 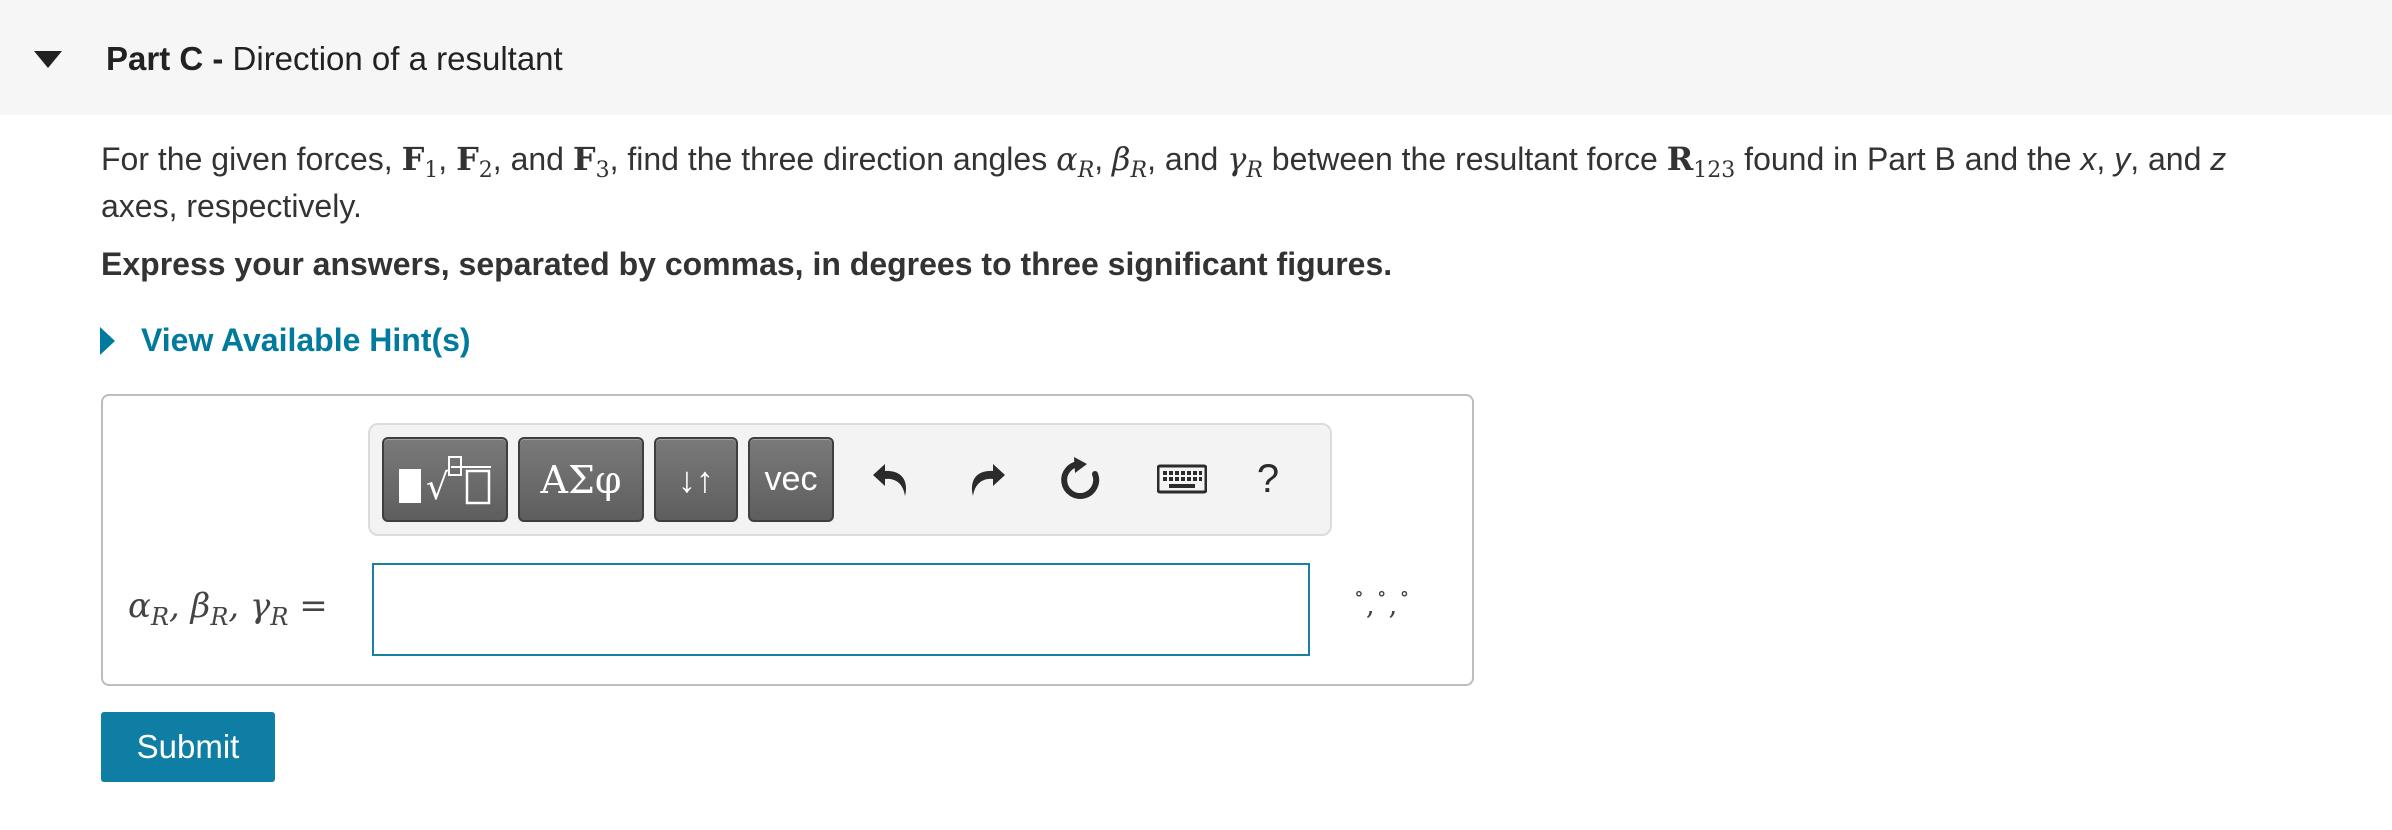 I want to click on keyboard-icon, so click(x=1182, y=479).